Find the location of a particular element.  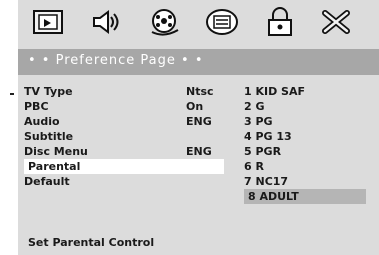

parental-option-4: 4 PG 13 is located at coordinates (268, 136).